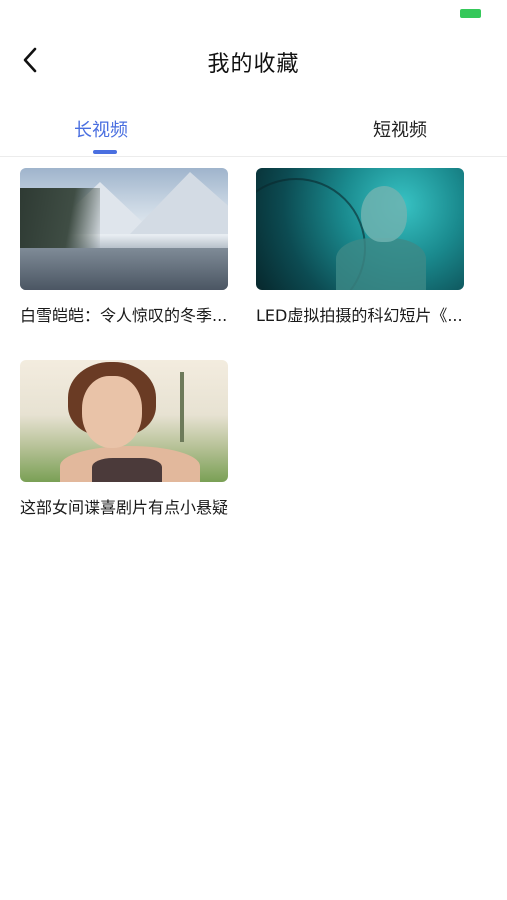  What do you see at coordinates (134, 506) in the screenshot?
I see `video-title: 这部女间谍喜剧片有点小悬疑` at bounding box center [134, 506].